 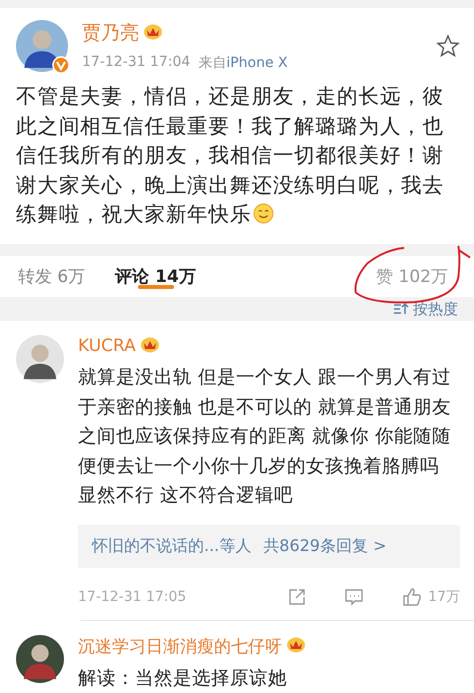 What do you see at coordinates (448, 46) in the screenshot?
I see `star-icon` at bounding box center [448, 46].